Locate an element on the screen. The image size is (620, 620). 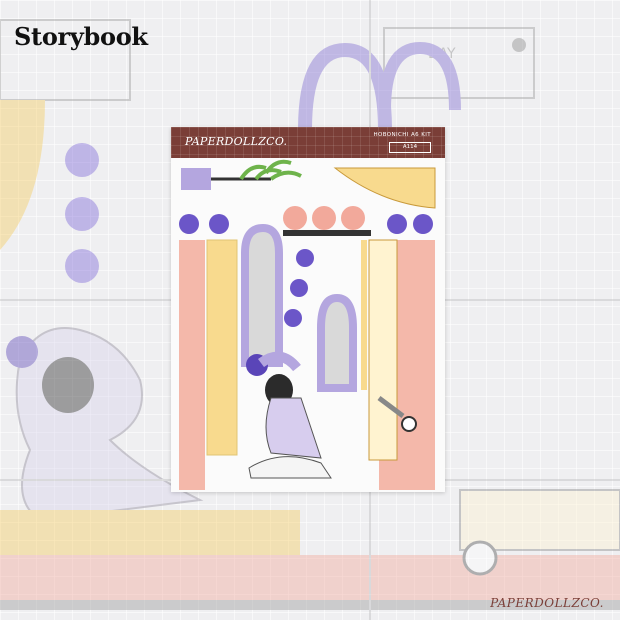
bg-wheel is located at coordinates (480, 558).